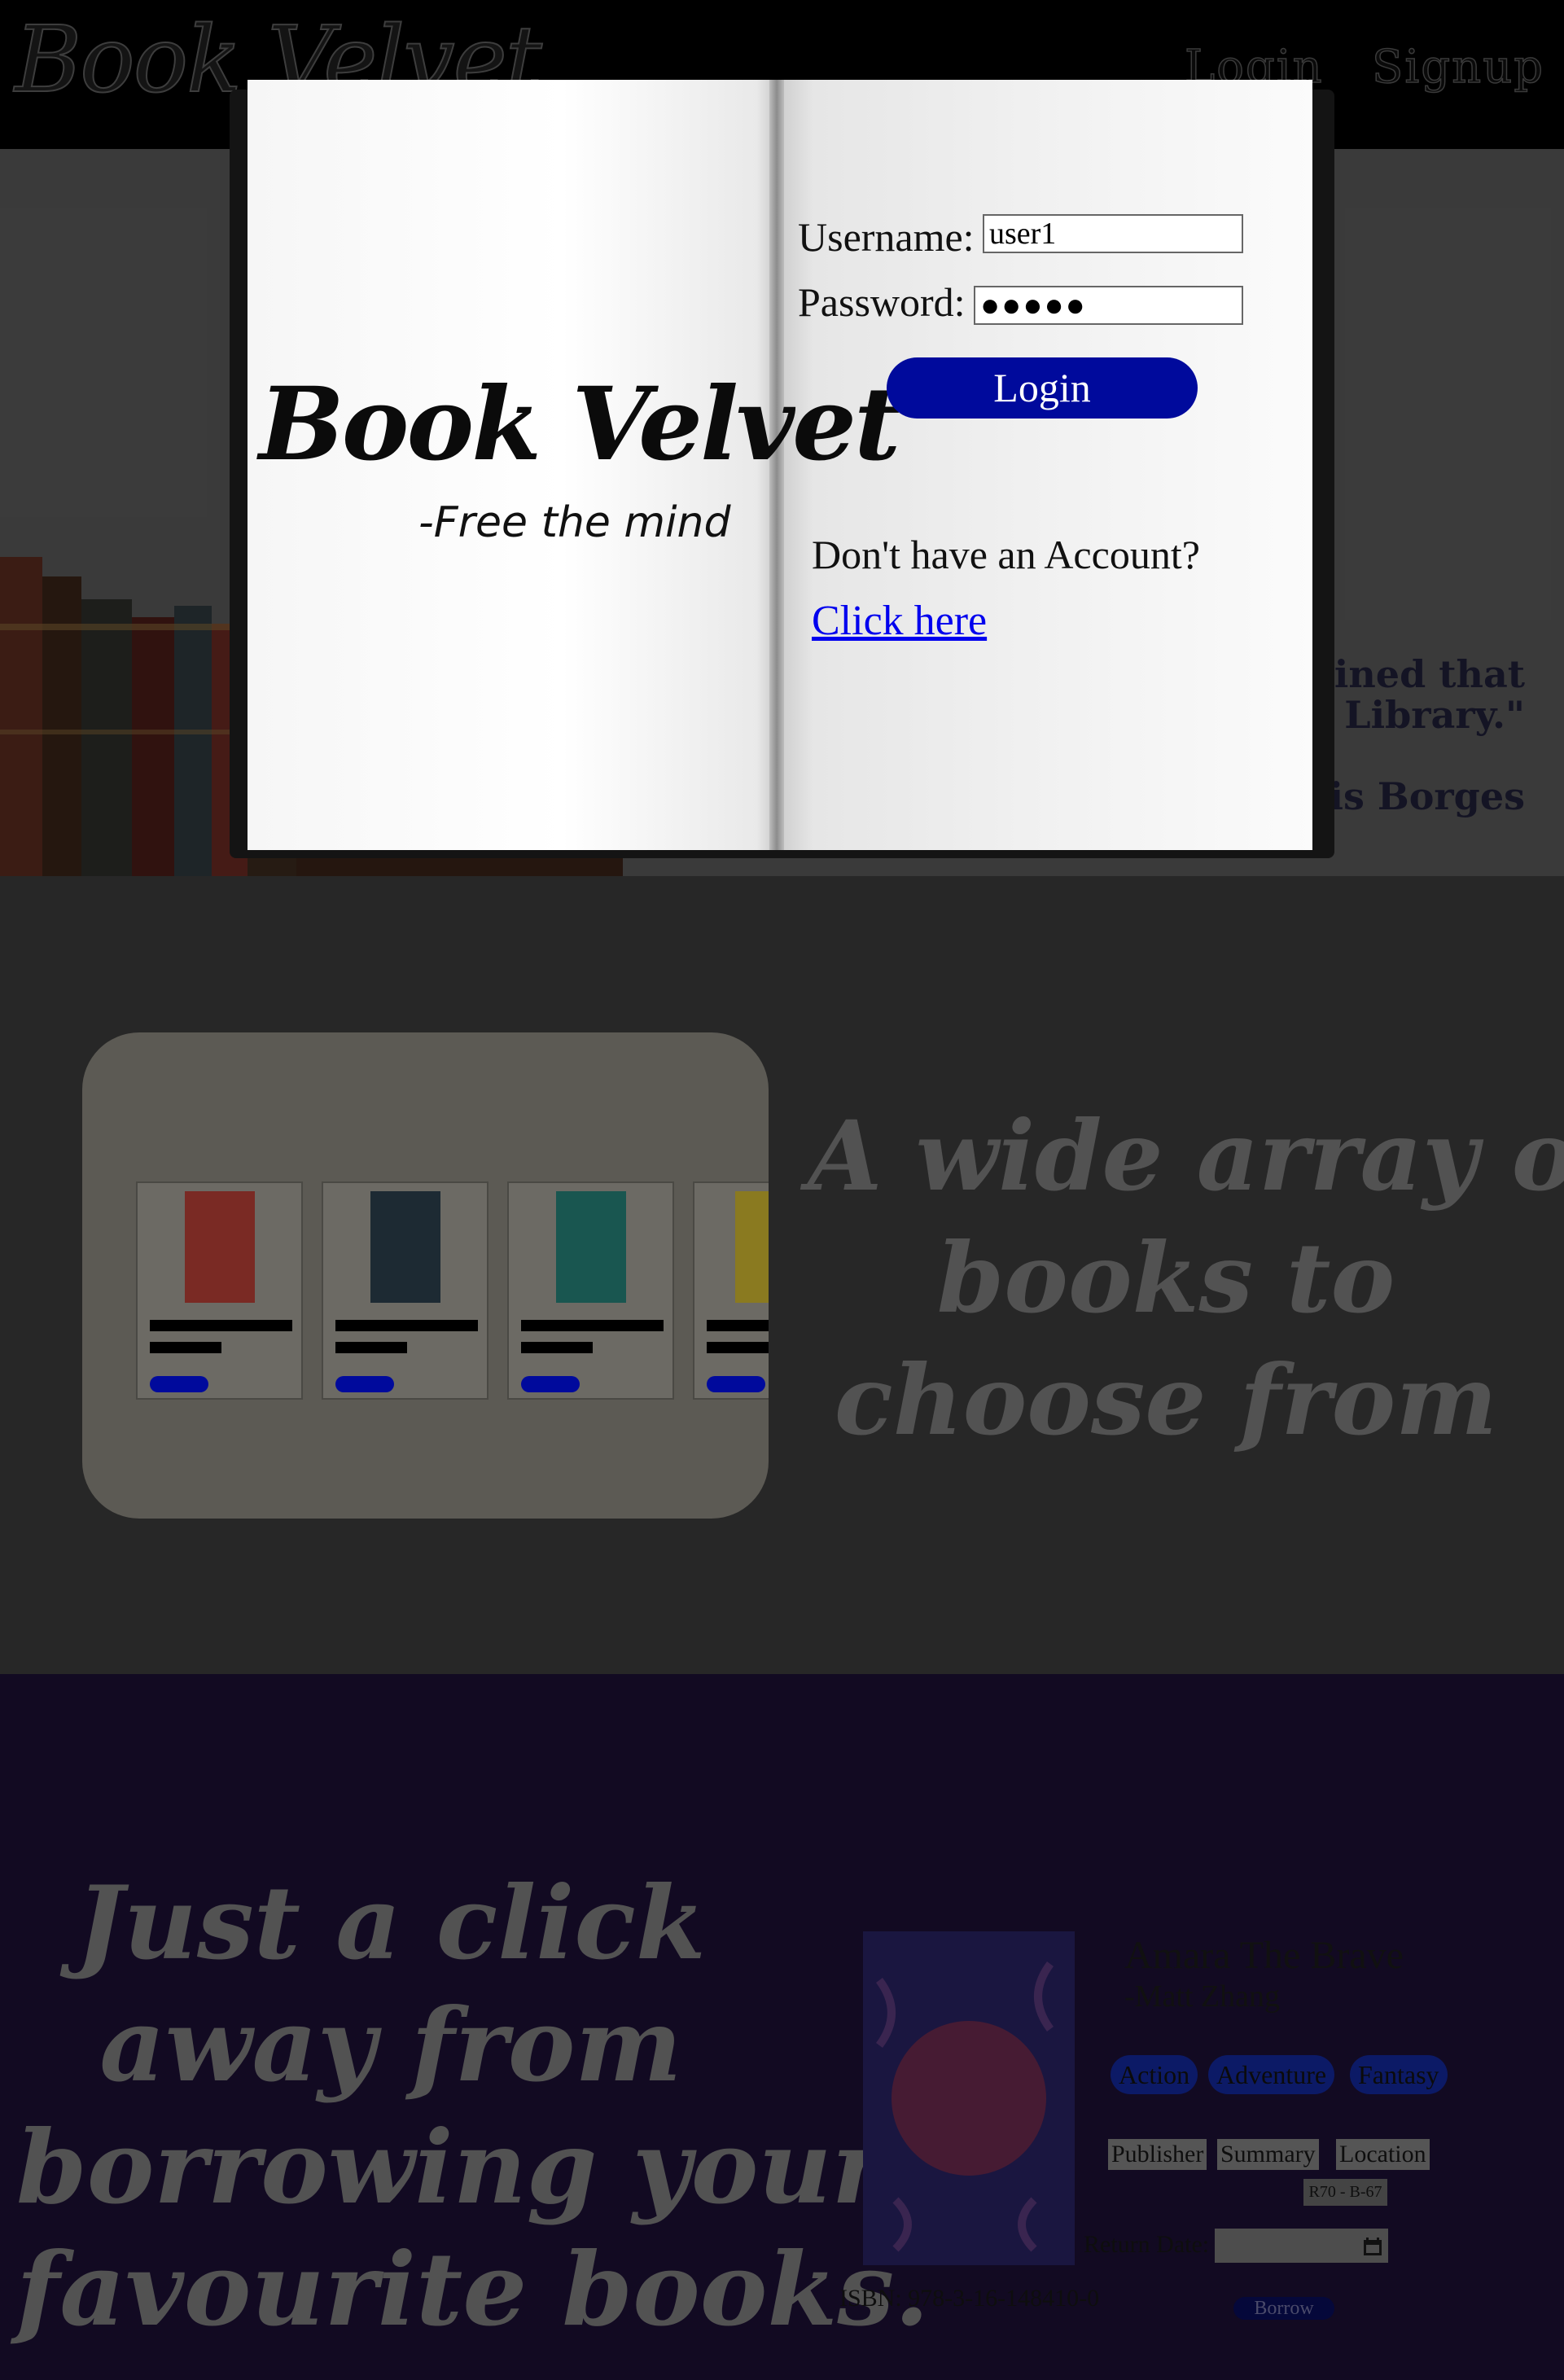 The width and height of the screenshot is (1564, 2380). I want to click on borrow-book-title: Amara The Brave, so click(1264, 1956).